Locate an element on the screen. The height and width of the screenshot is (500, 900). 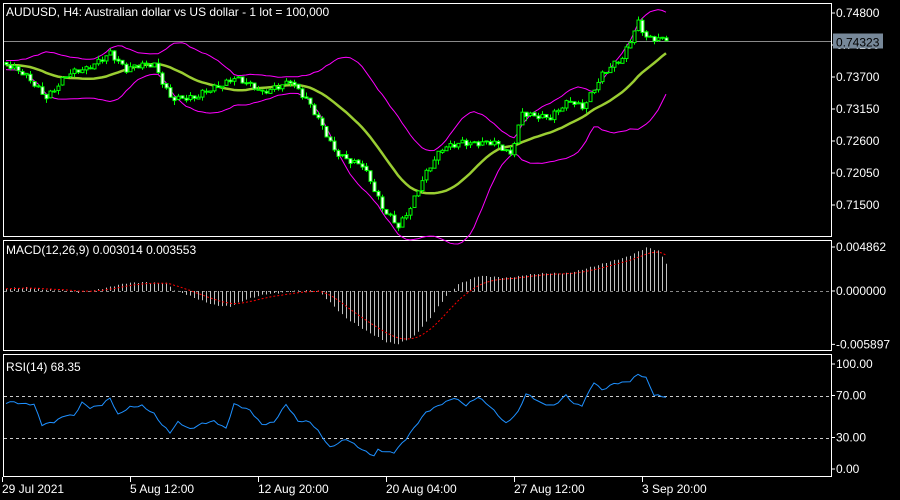
macd-title: MACD(12,26,9) 0.003014 0.003553 is located at coordinates (101, 250).